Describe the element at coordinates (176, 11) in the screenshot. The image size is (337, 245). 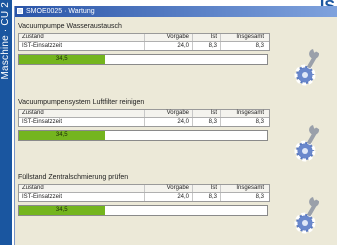
I see `titlebar: SMOE0025 · Wartung` at that location.